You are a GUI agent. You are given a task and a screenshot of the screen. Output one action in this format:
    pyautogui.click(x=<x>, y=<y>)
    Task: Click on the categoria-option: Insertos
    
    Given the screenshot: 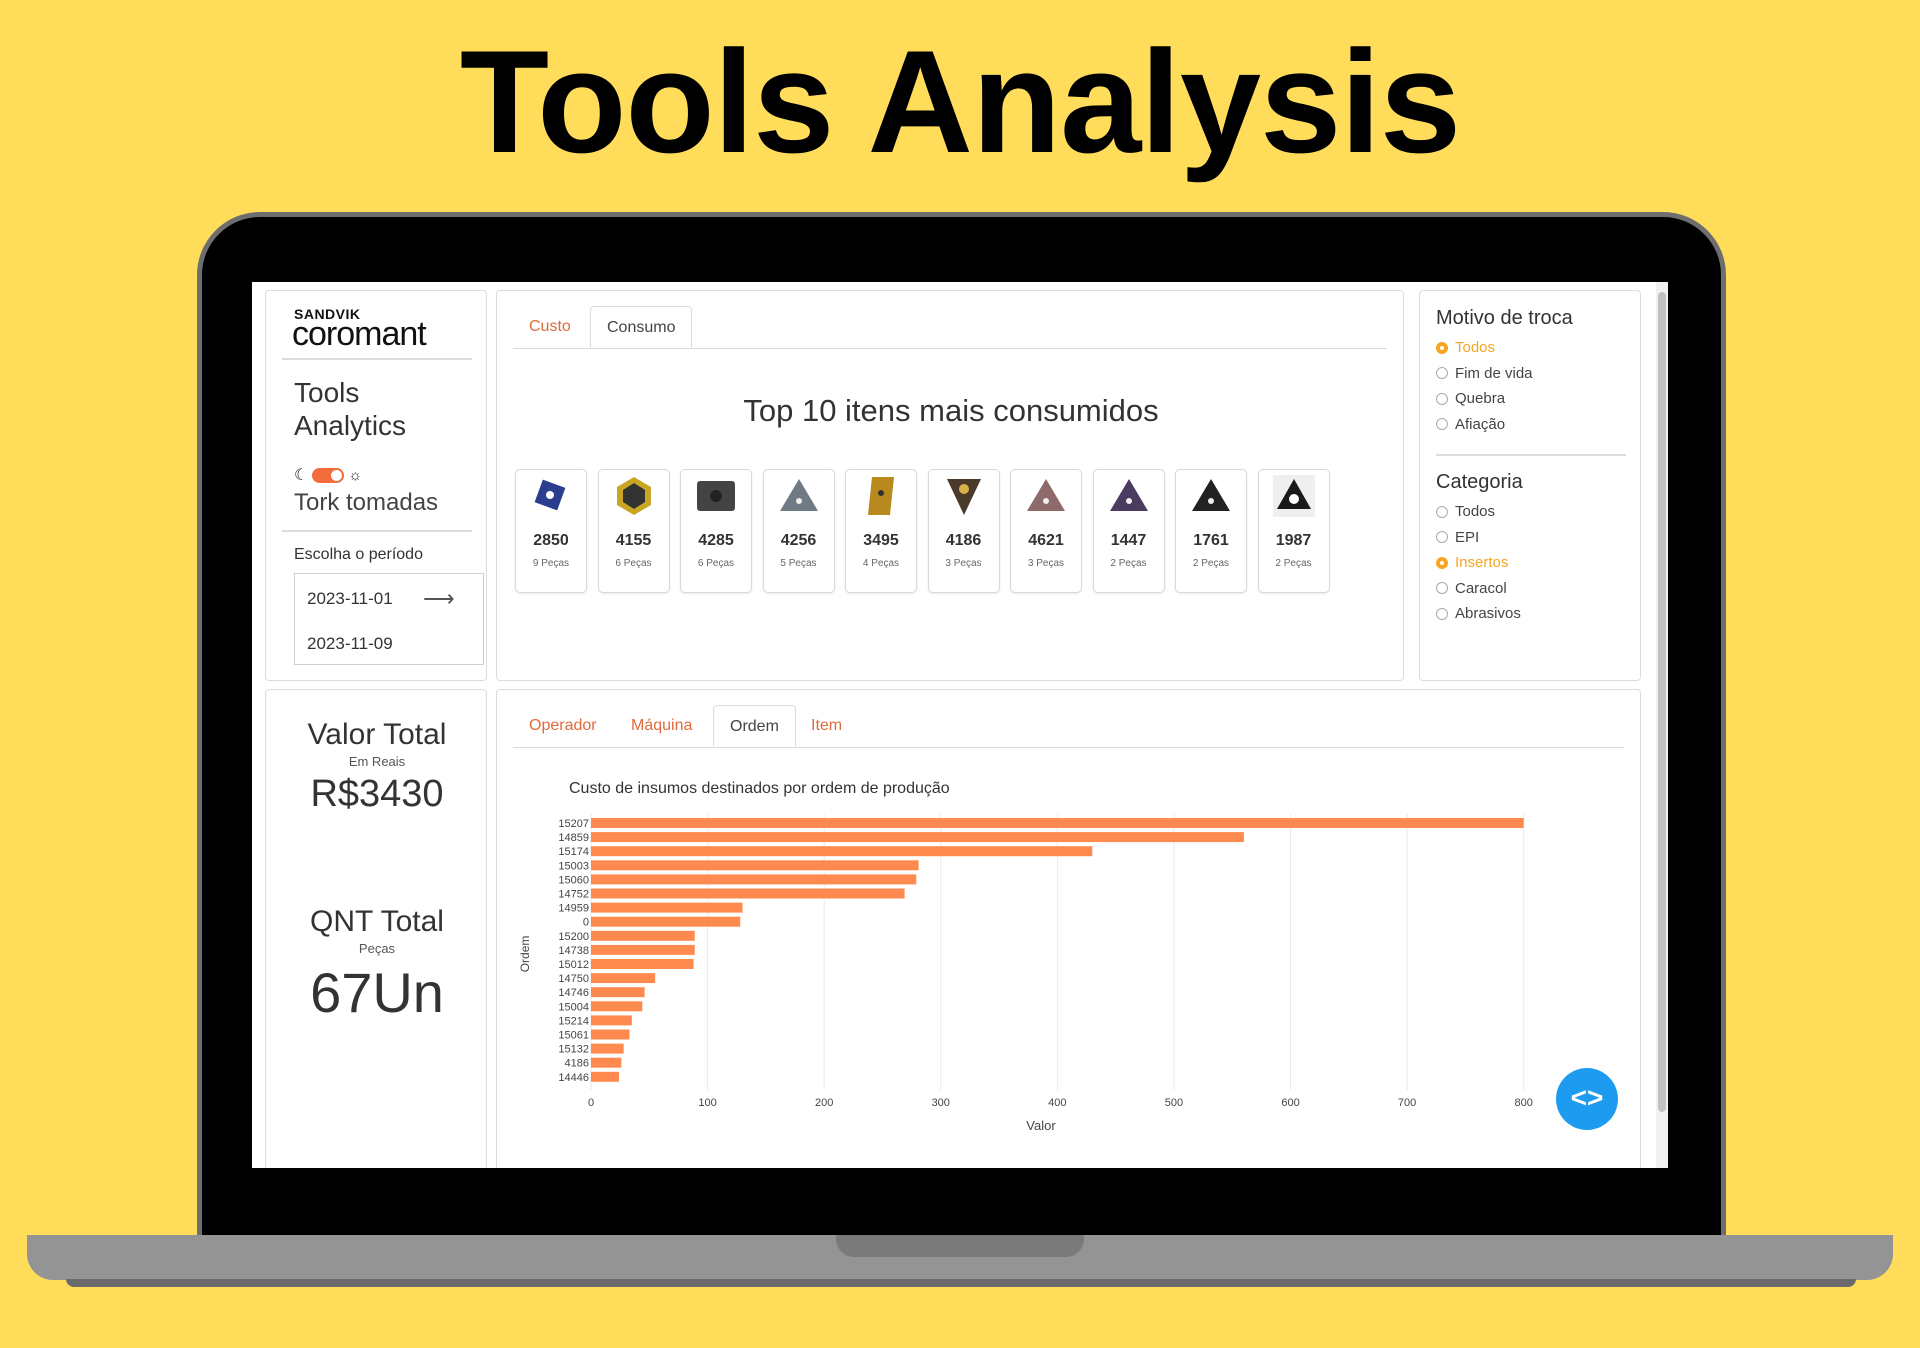 What is the action you would take?
    pyautogui.click(x=1472, y=562)
    